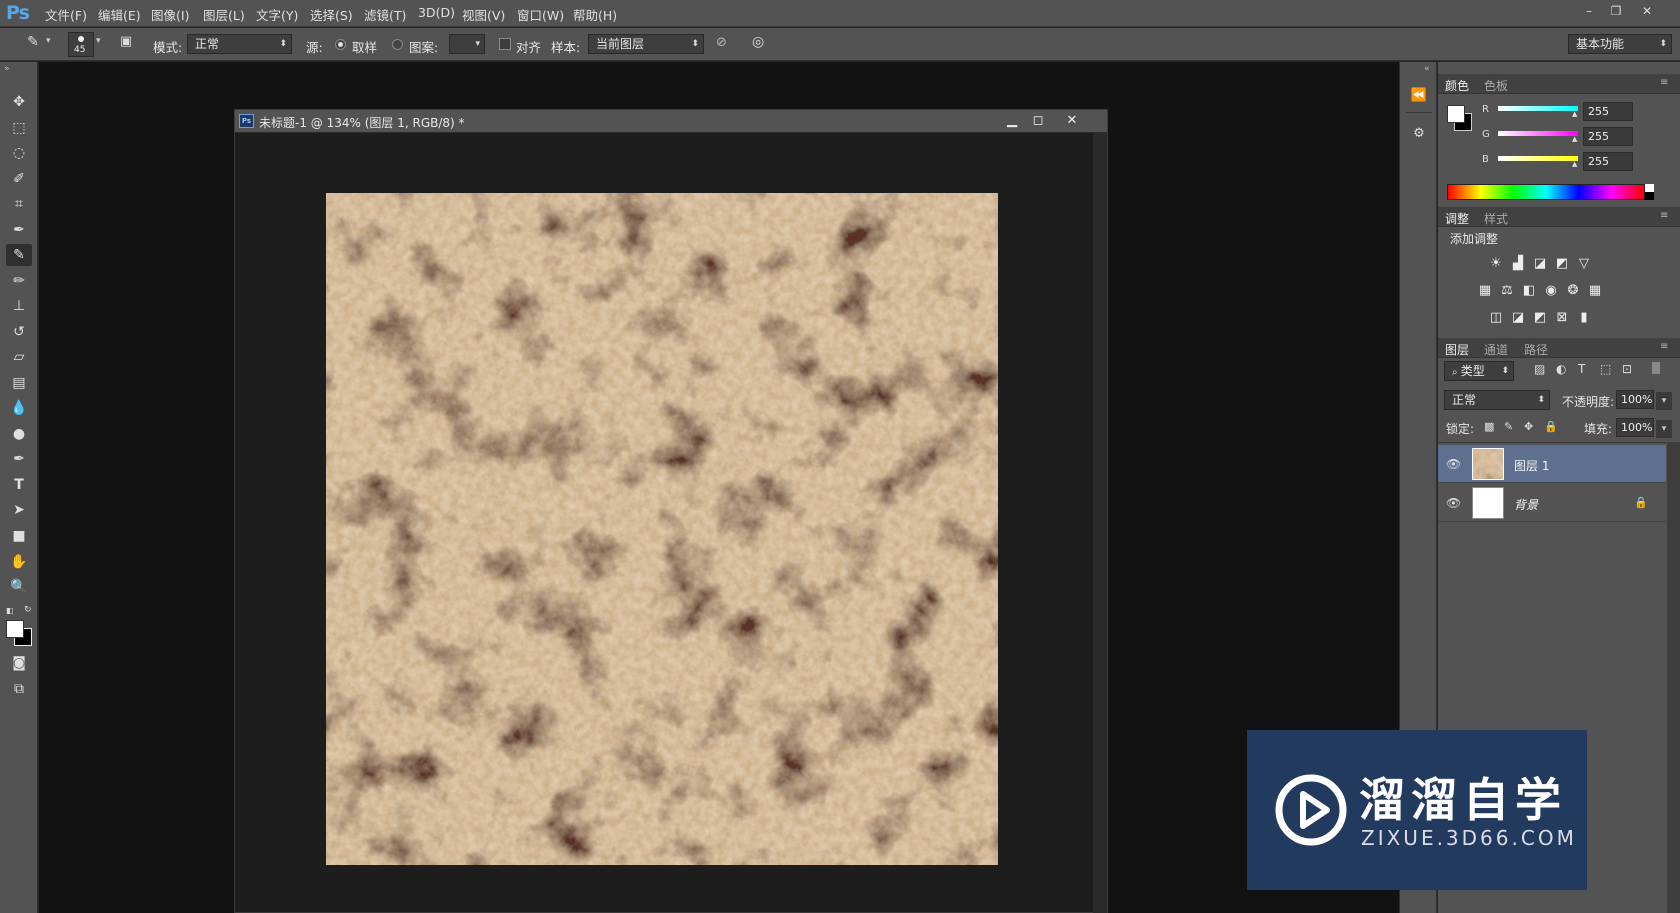  What do you see at coordinates (1608, 161) in the screenshot?
I see `blue-value: 255` at bounding box center [1608, 161].